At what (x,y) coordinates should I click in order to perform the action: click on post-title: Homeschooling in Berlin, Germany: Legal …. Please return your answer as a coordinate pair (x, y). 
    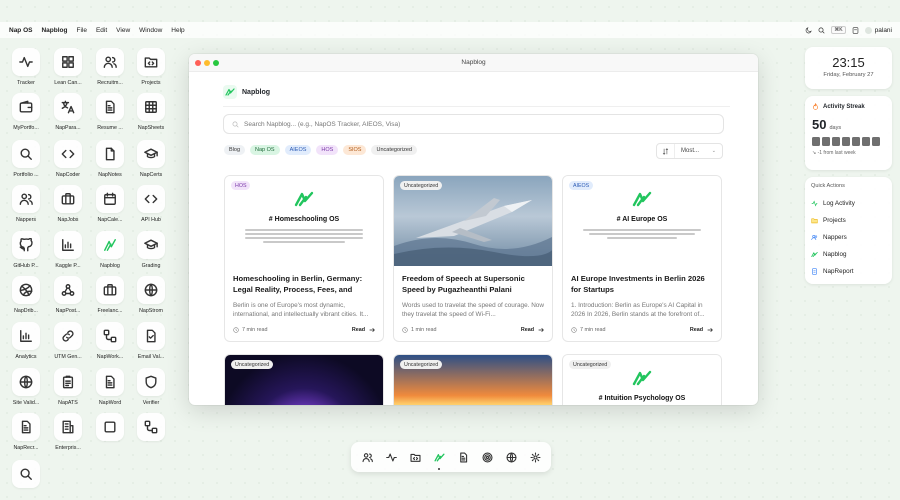
    Looking at the image, I should click on (304, 285).